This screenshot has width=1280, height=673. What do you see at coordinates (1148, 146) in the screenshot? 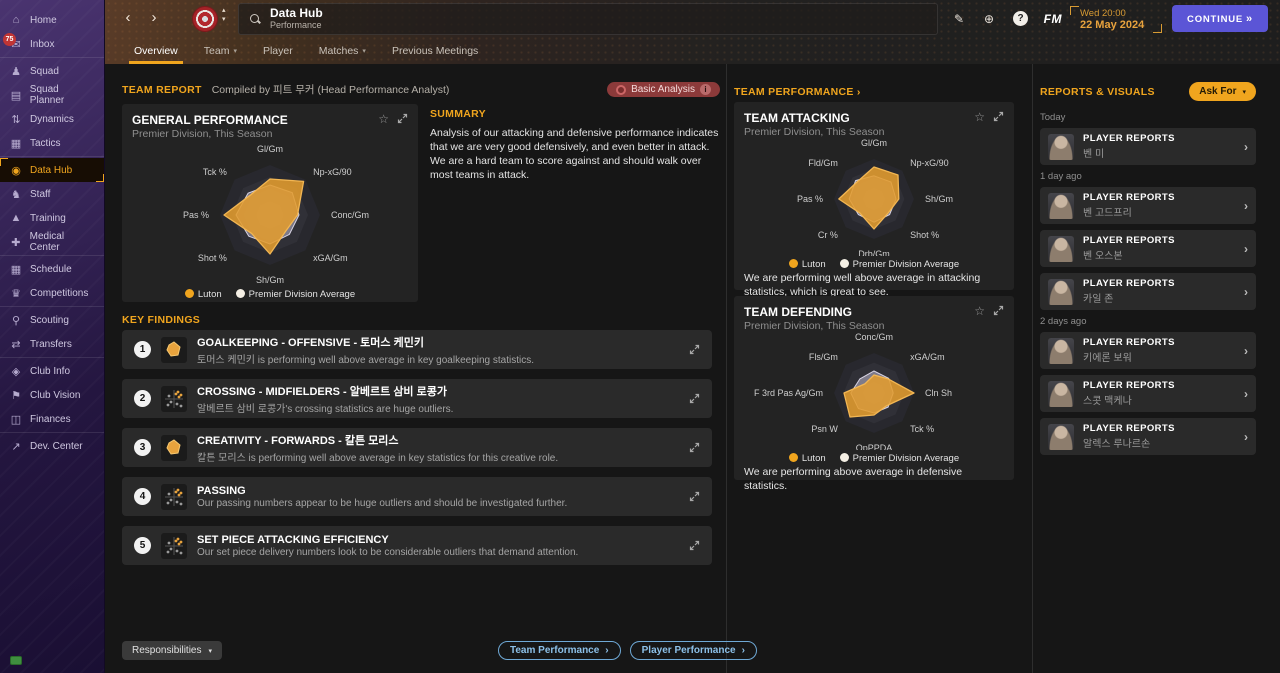
I see `player-report-card: PLAYER REPORTS 벤 미 ›` at bounding box center [1148, 146].